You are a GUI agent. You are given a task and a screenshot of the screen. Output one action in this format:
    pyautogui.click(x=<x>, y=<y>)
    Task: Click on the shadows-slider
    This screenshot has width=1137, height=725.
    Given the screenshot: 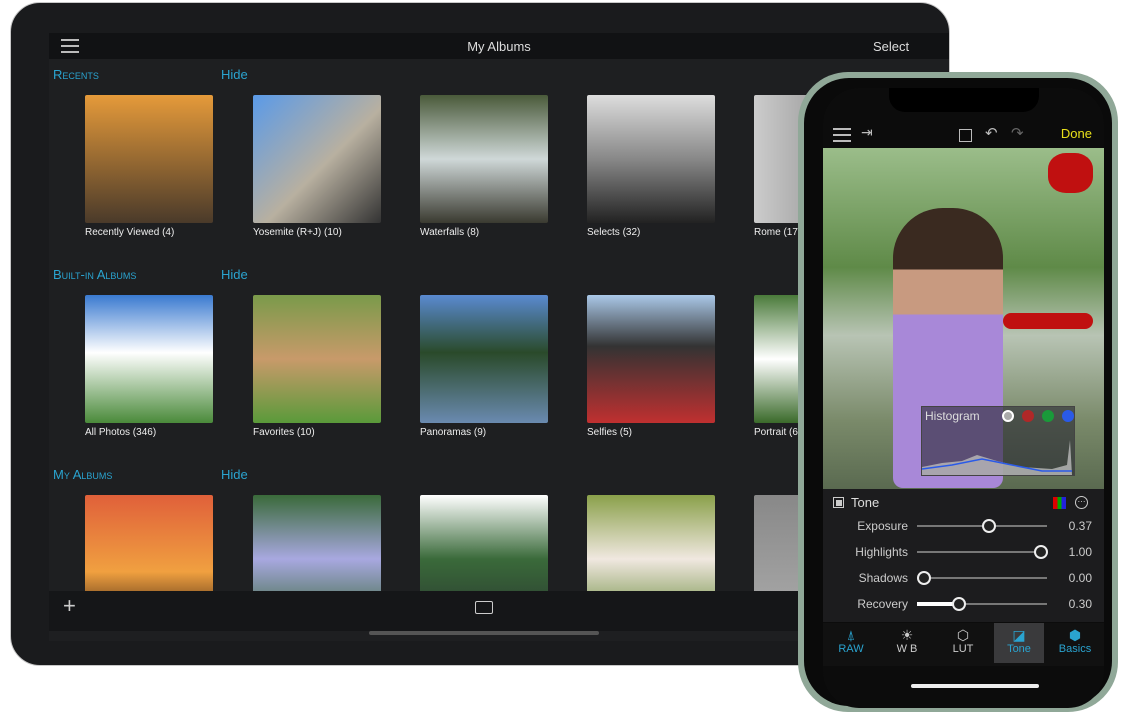 What is the action you would take?
    pyautogui.click(x=981, y=578)
    